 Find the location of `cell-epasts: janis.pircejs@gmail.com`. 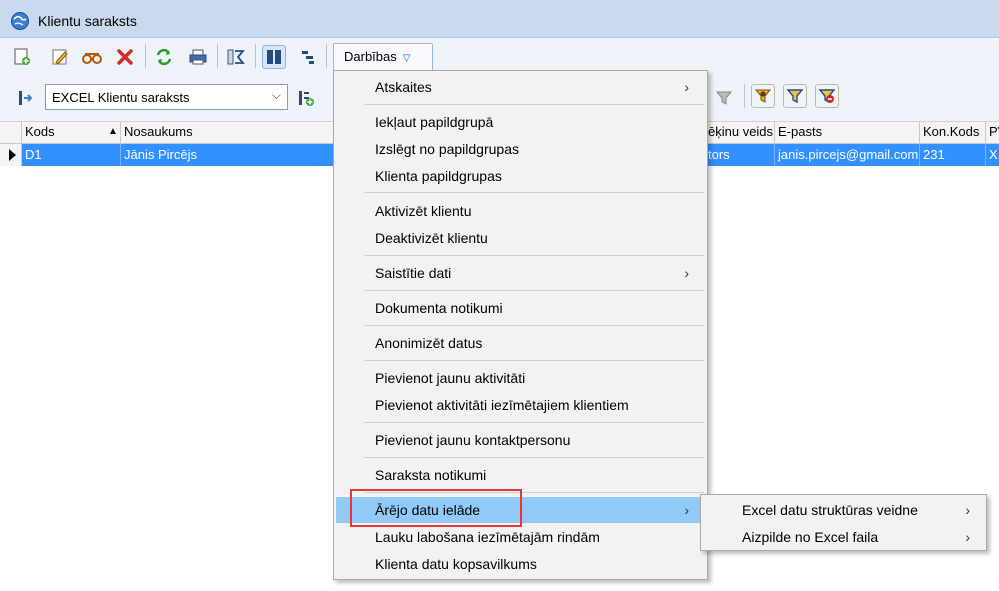

cell-epasts: janis.pircejs@gmail.com is located at coordinates (847, 155).